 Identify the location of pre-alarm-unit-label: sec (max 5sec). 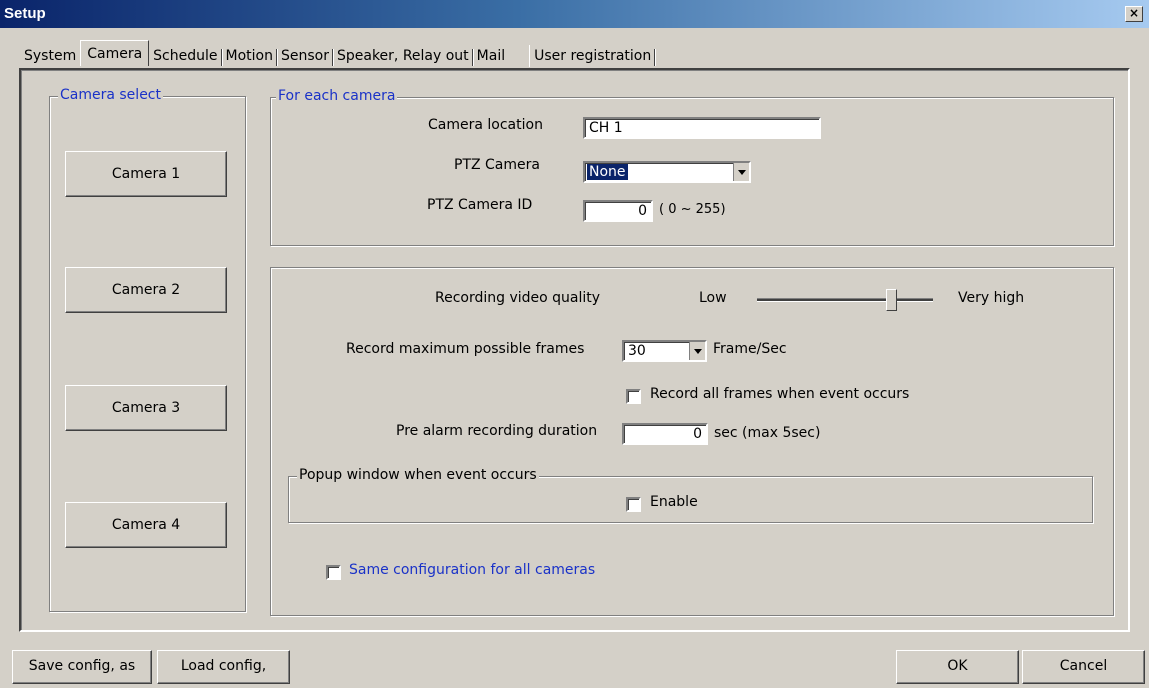
(767, 433).